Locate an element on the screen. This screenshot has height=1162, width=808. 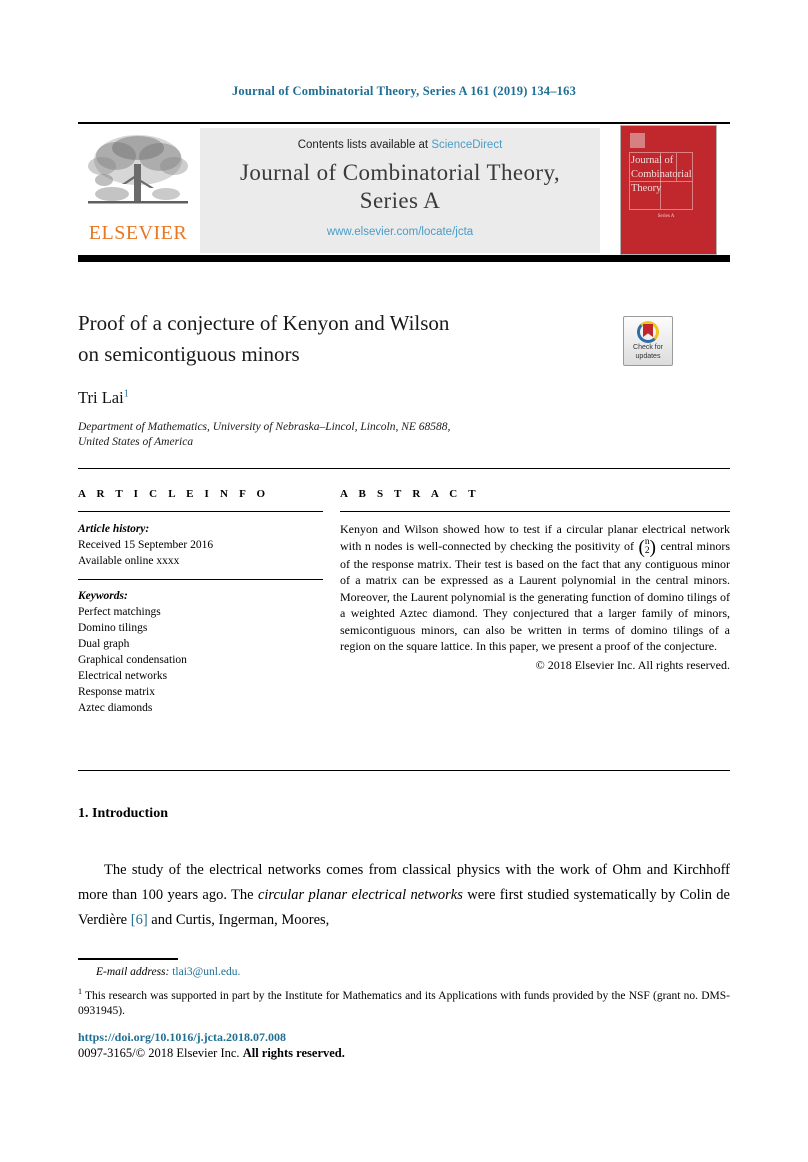
info-section-top-rule is located at coordinates (404, 468).